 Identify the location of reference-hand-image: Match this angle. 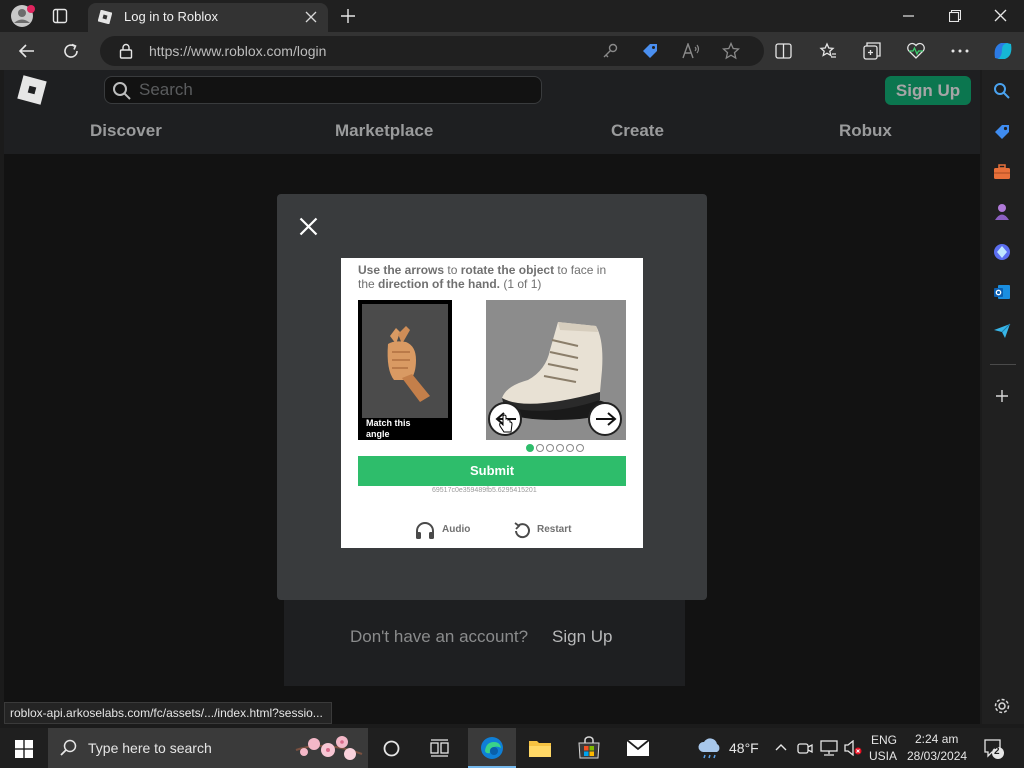
(405, 370).